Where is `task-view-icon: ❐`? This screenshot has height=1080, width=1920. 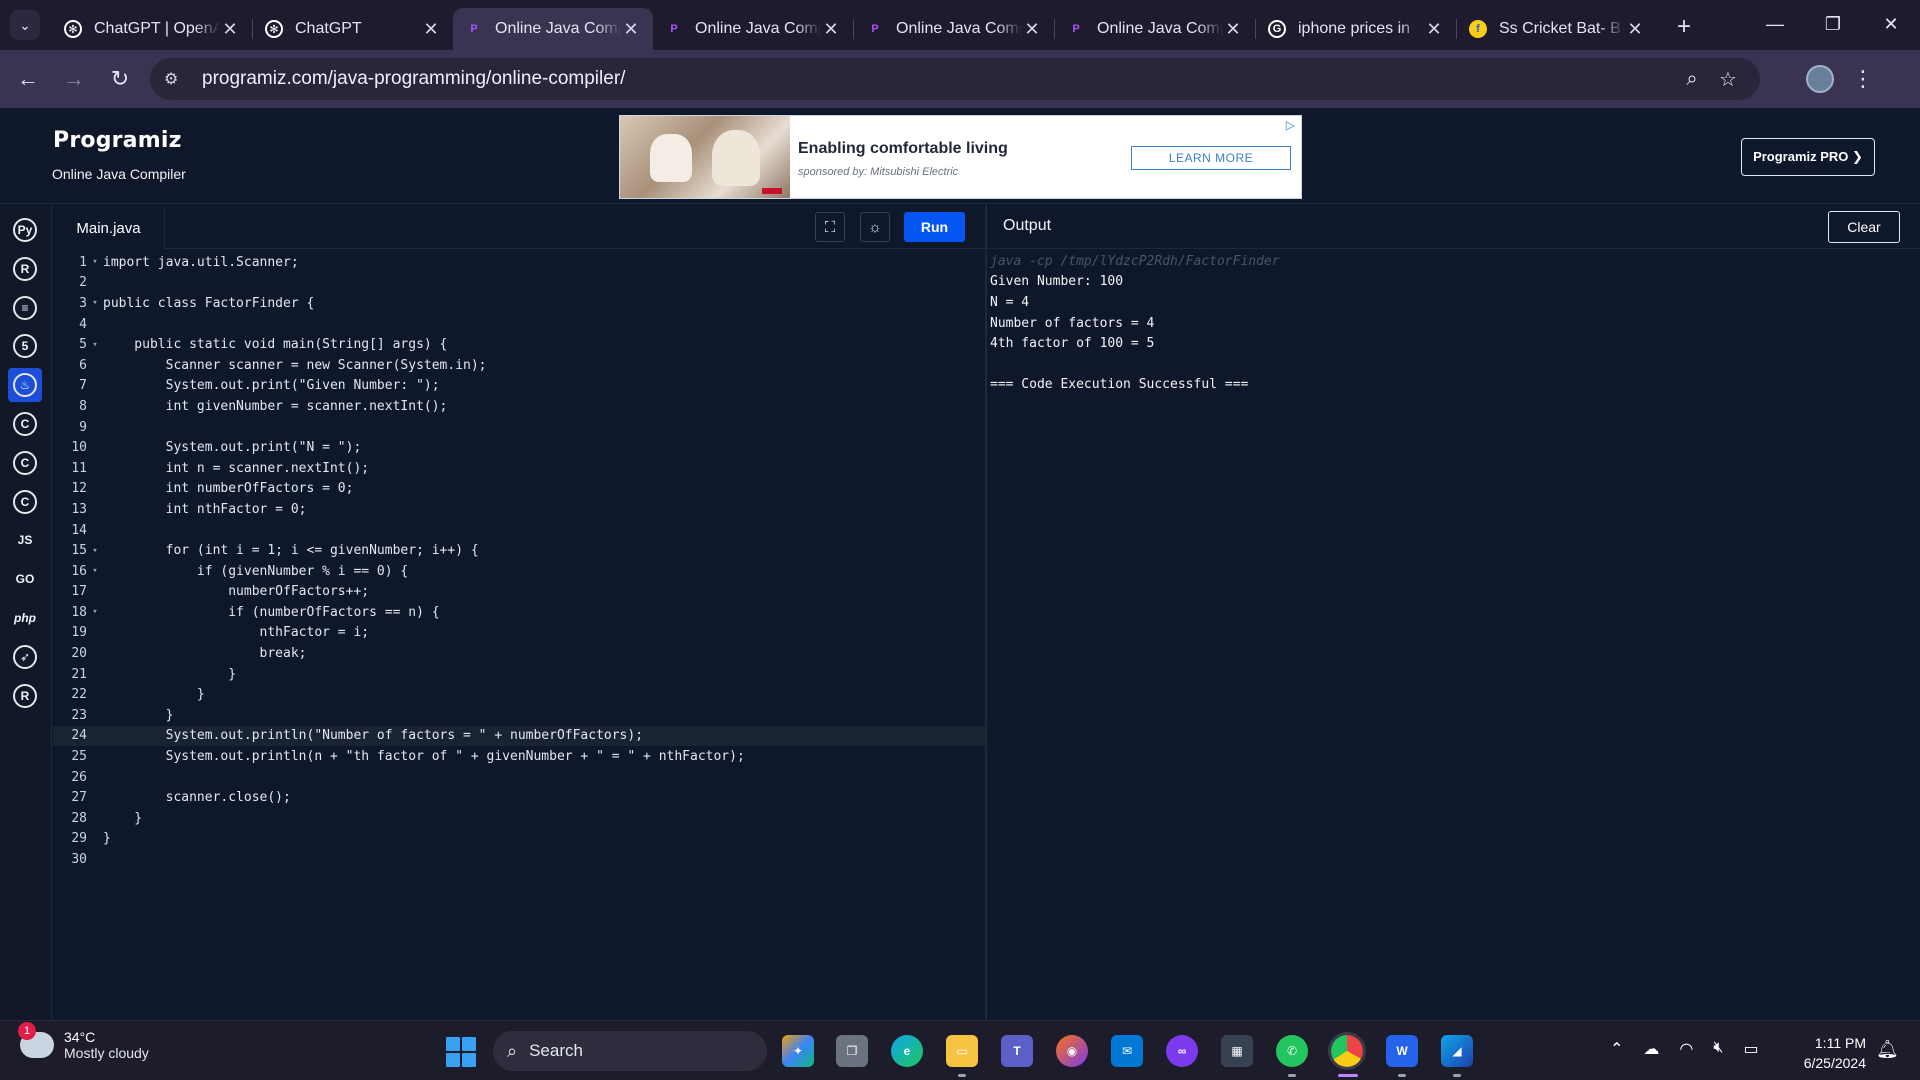
task-view-icon: ❐ is located at coordinates (852, 1051).